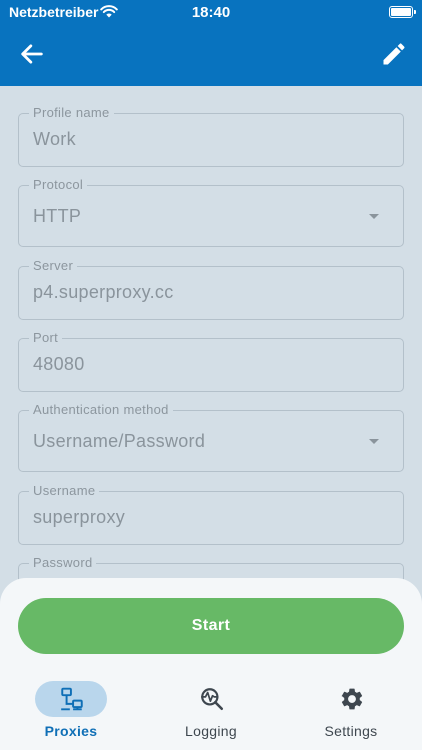 This screenshot has width=422, height=750. I want to click on port-value: 48080, so click(59, 364).